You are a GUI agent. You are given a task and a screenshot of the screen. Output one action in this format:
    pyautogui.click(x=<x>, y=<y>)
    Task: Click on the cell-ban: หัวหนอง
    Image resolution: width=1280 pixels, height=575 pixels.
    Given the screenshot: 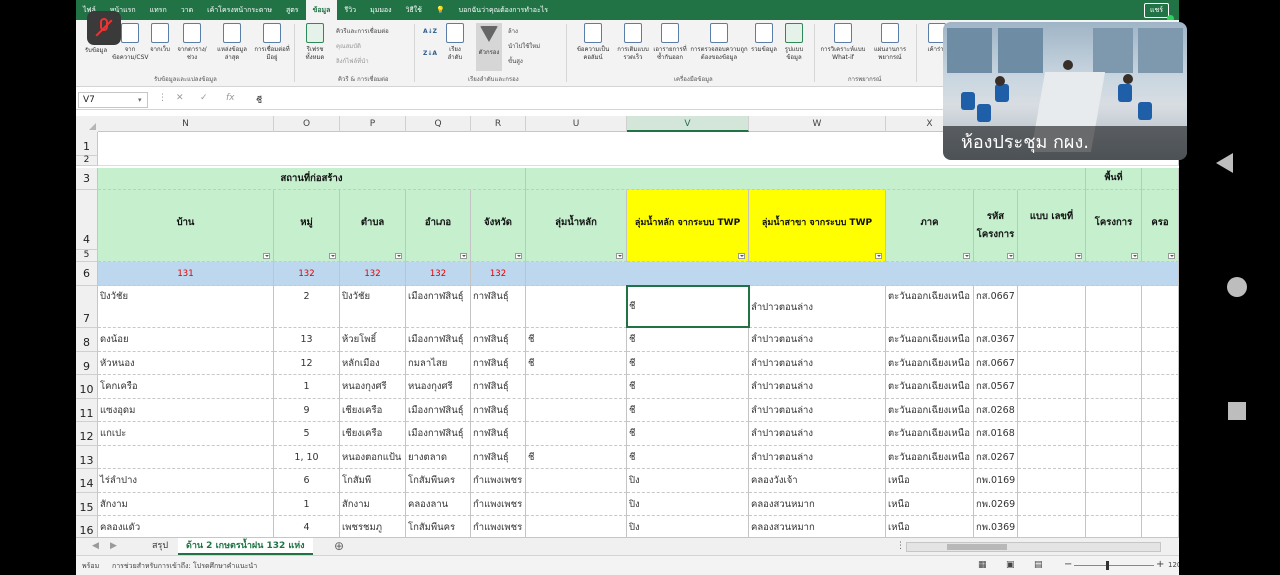 What is the action you would take?
    pyautogui.click(x=186, y=363)
    